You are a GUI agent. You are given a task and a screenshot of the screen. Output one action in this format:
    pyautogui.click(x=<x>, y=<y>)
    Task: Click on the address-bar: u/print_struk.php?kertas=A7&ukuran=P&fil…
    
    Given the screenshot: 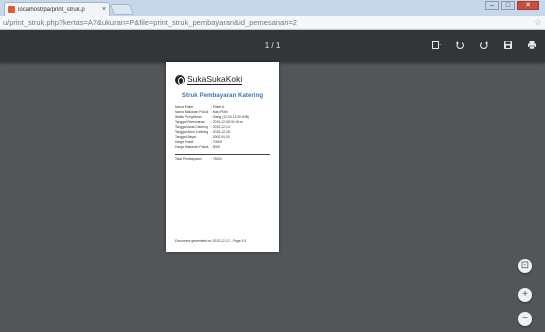 What is the action you would take?
    pyautogui.click(x=272, y=23)
    